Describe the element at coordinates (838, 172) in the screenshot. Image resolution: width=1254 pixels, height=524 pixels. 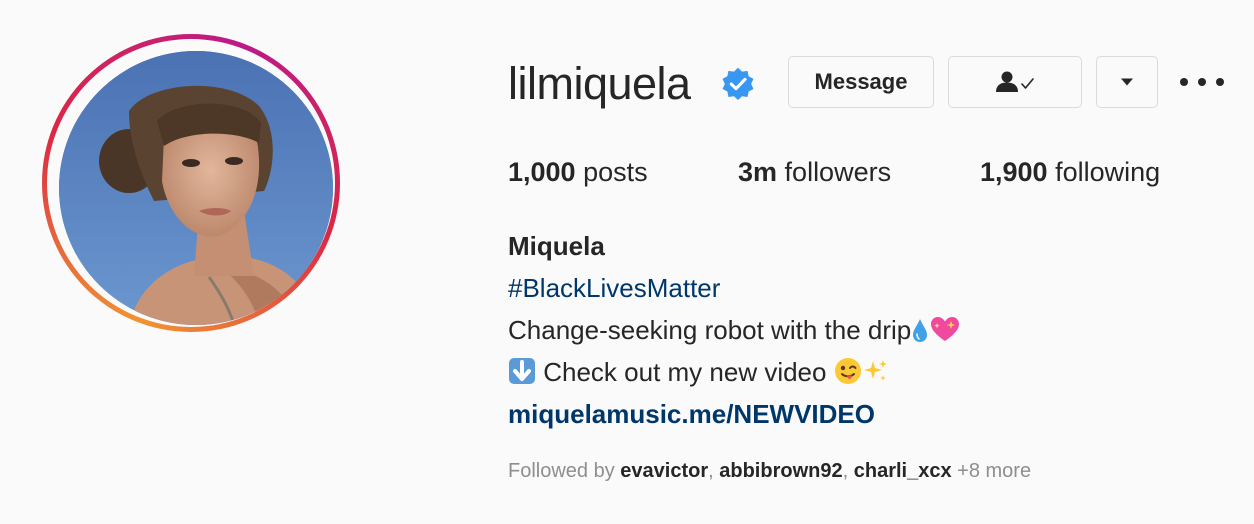
I see `followers-count-label: followers` at that location.